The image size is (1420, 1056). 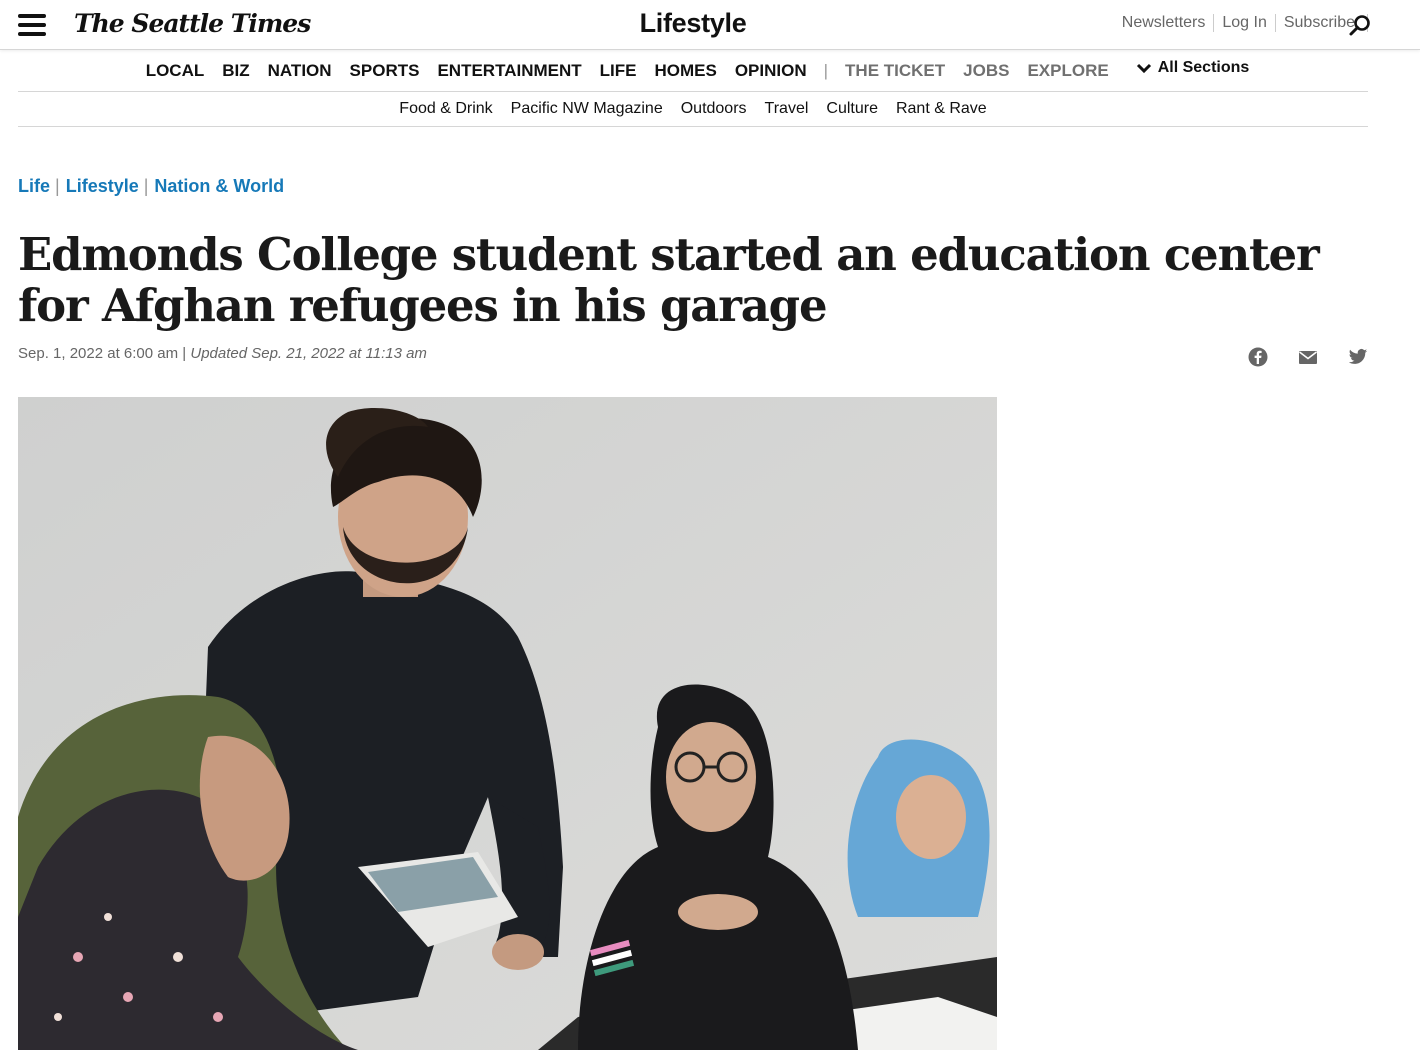 What do you see at coordinates (509, 71) in the screenshot?
I see `nav-entertainment: ENTERTAINMENT` at bounding box center [509, 71].